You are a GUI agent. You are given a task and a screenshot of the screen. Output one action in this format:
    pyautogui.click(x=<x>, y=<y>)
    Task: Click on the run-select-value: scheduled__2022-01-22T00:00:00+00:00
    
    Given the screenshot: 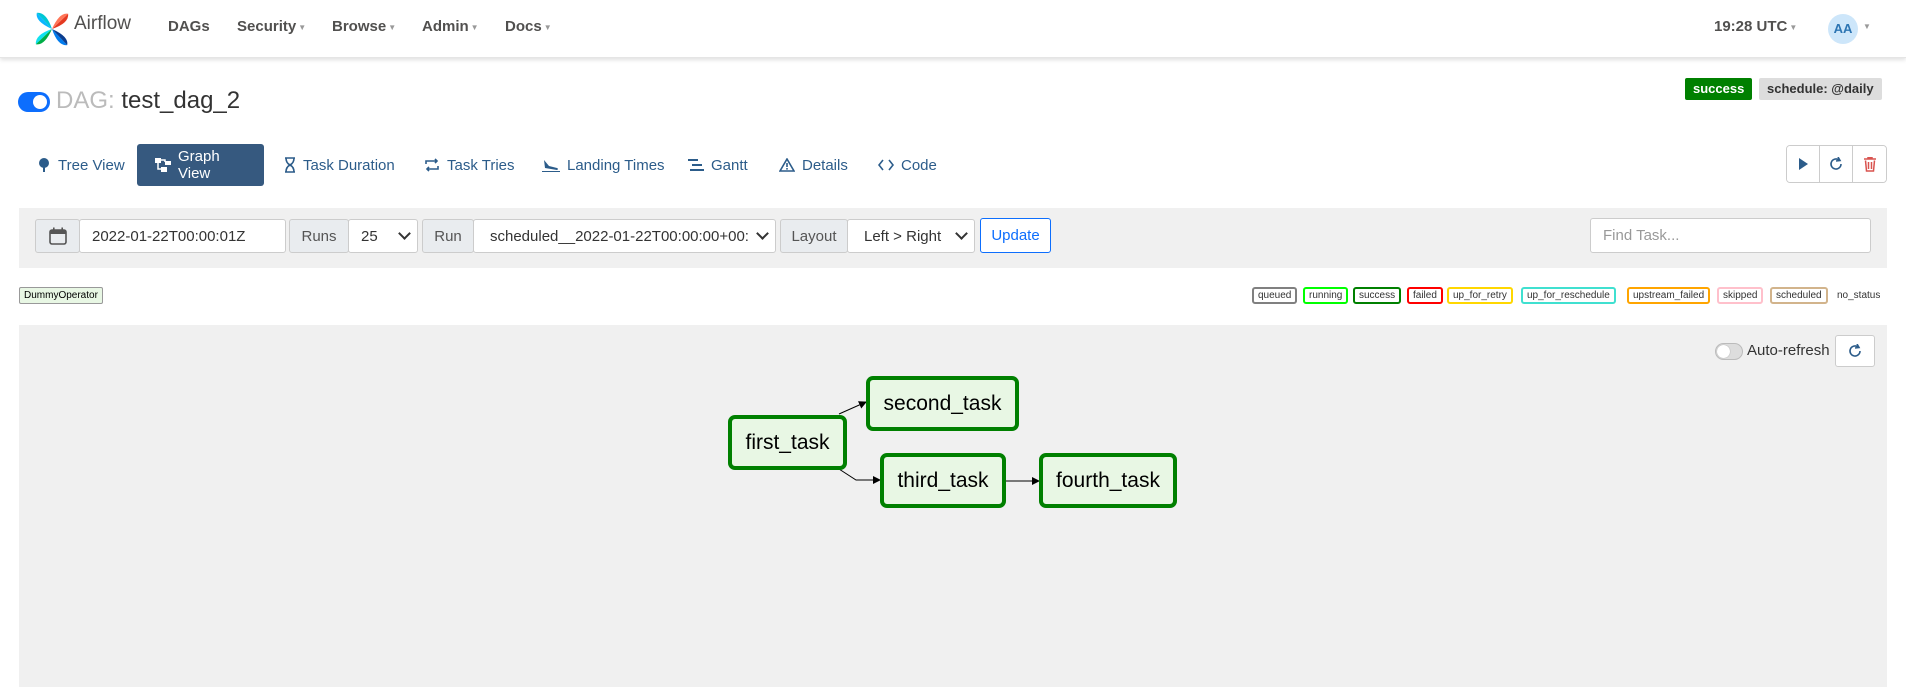 What is the action you would take?
    pyautogui.click(x=619, y=236)
    